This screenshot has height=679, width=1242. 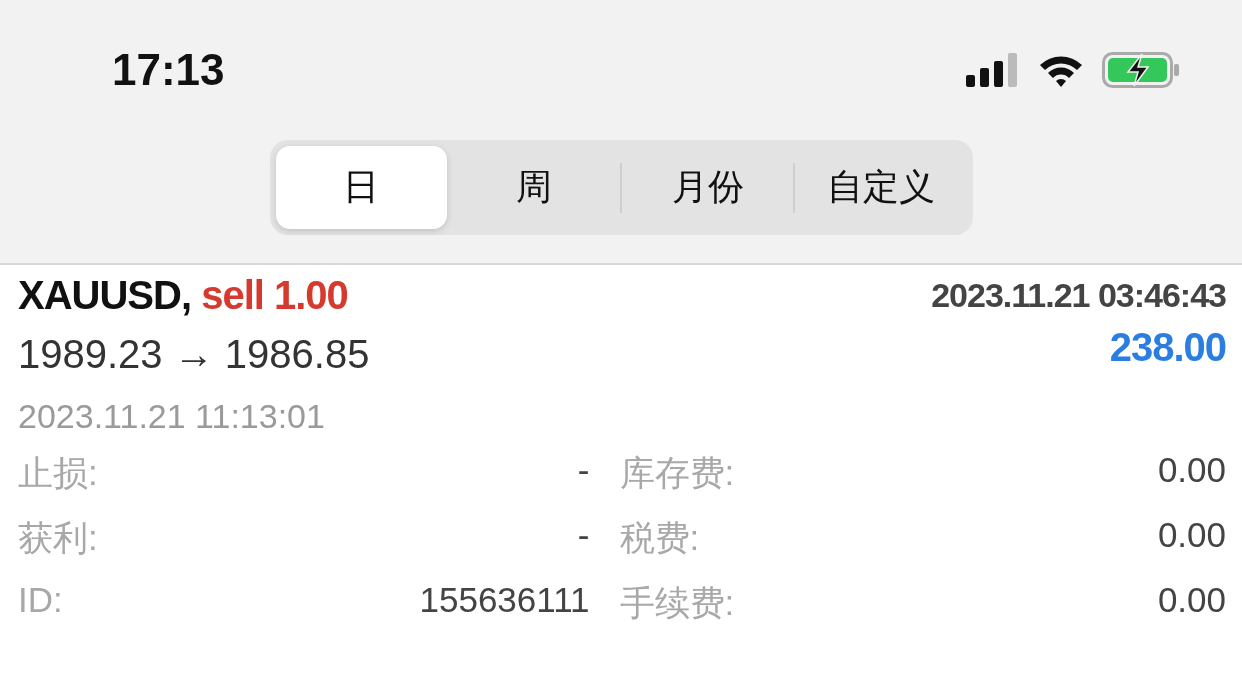 What do you see at coordinates (172, 416) in the screenshot?
I see `close-time: 2023.11.21 11:13:01` at bounding box center [172, 416].